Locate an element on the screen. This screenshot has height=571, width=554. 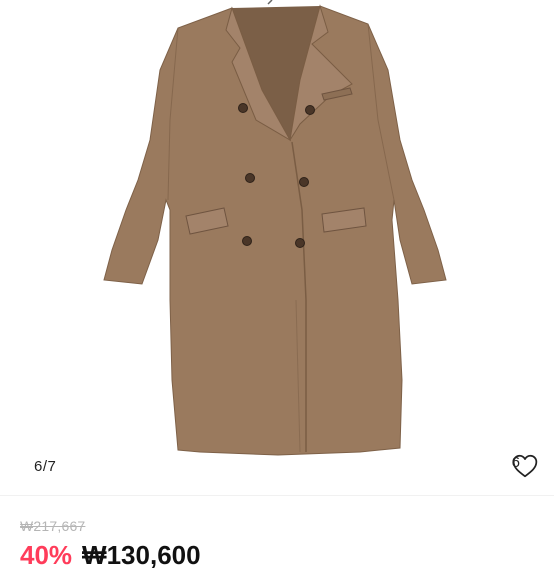
divider is located at coordinates (277, 495).